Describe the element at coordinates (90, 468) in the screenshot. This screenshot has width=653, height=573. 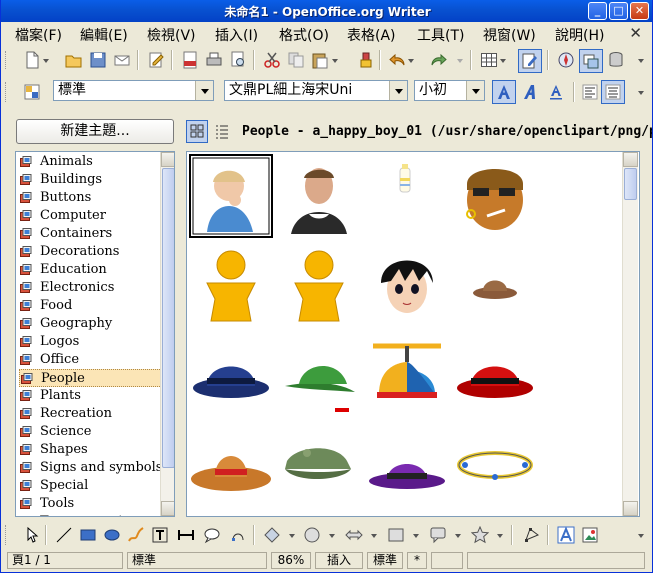
I see `theme-item: Signs and symbols` at that location.